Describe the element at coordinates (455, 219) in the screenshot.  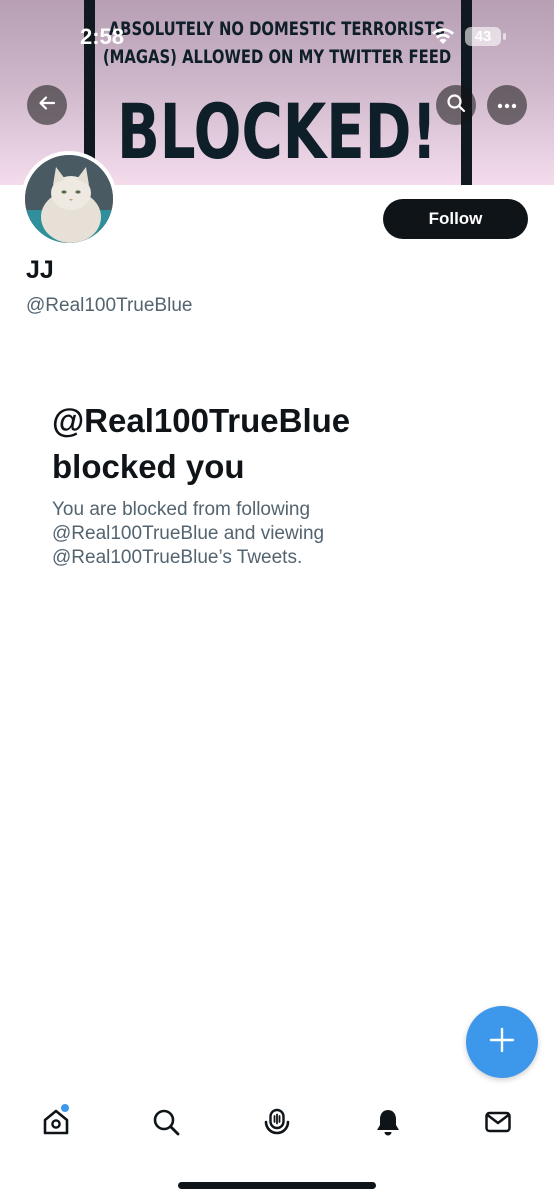
I see `follow-button: Follow` at that location.